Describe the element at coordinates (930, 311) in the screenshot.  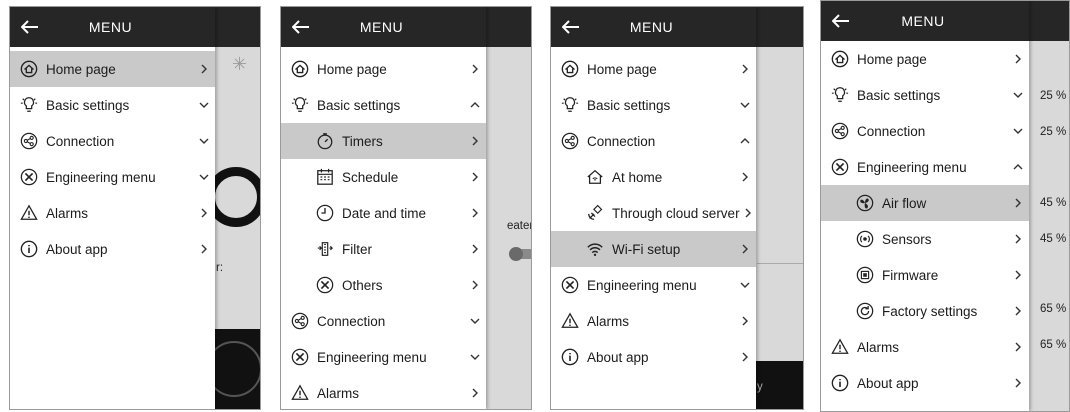
I see `menu-item-label: Factory settings` at that location.